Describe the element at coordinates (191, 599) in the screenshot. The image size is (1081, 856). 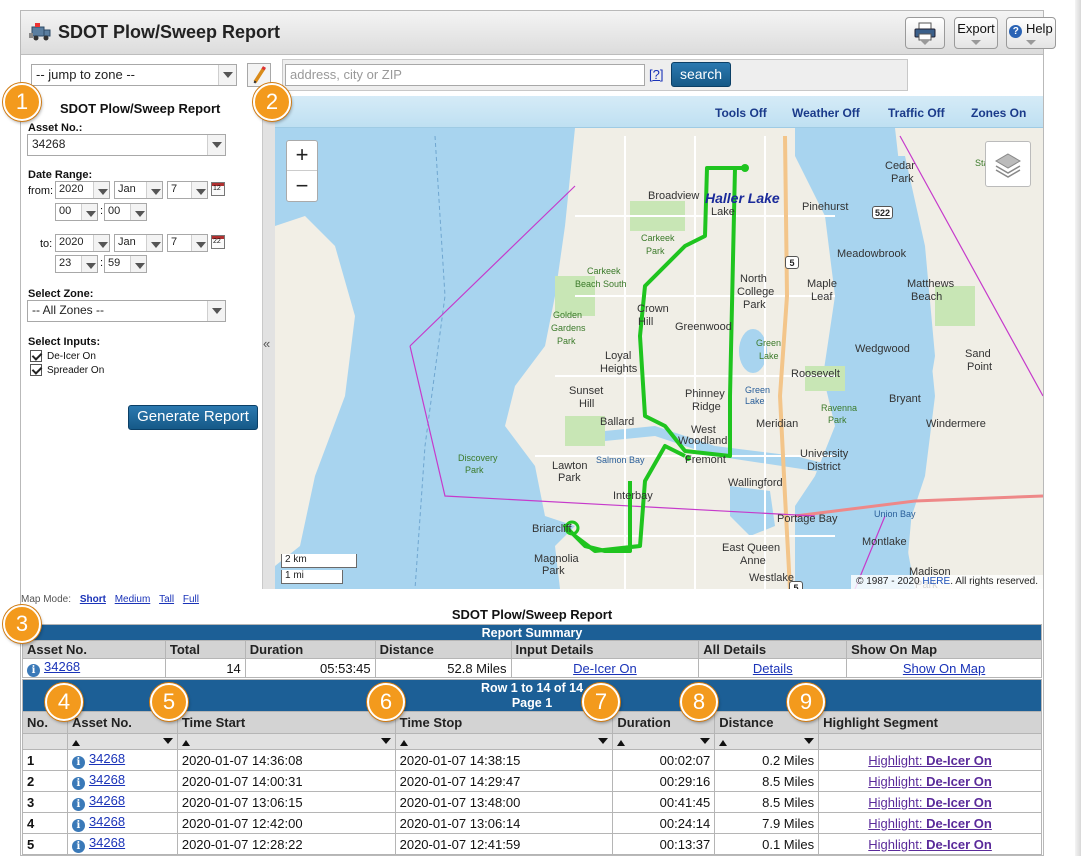
I see `map-mode-full: Full` at that location.